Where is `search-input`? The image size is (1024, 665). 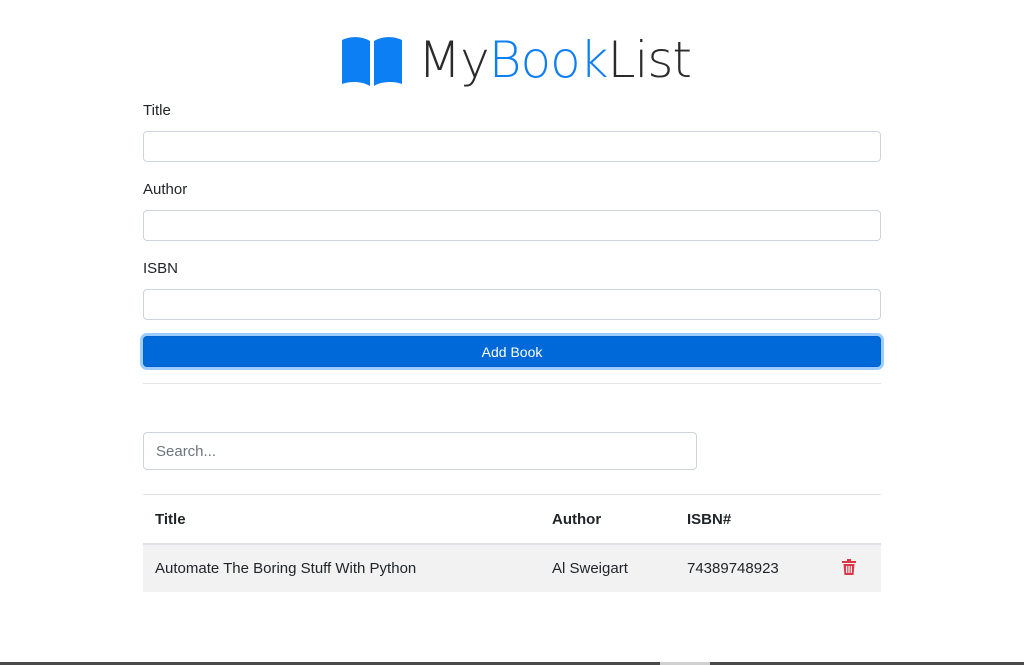
search-input is located at coordinates (420, 451).